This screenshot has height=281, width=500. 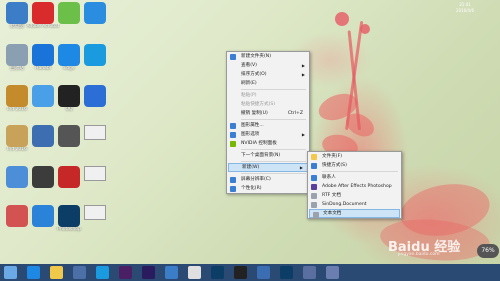 What do you see at coordinates (354, 213) in the screenshot?
I see `menu-item: 文本文档` at bounding box center [354, 213].